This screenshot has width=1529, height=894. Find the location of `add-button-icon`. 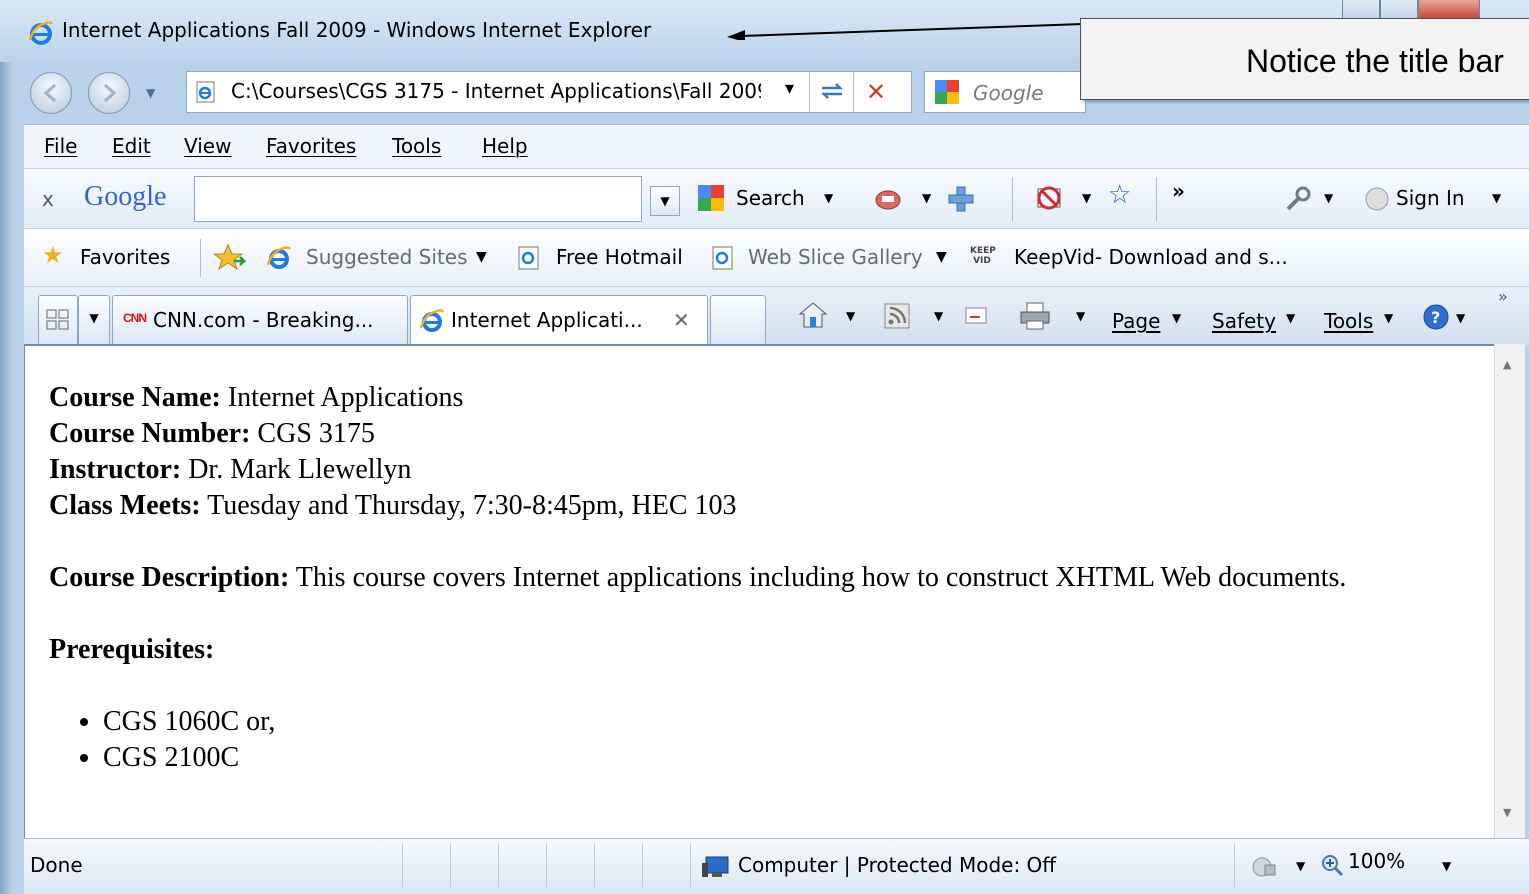

add-button-icon is located at coordinates (961, 199).